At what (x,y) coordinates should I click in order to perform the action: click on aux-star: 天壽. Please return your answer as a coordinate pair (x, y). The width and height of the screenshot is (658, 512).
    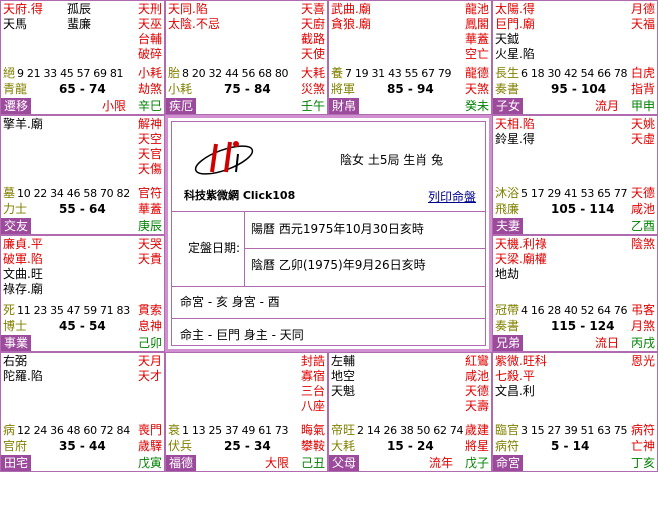
    Looking at the image, I should click on (476, 406).